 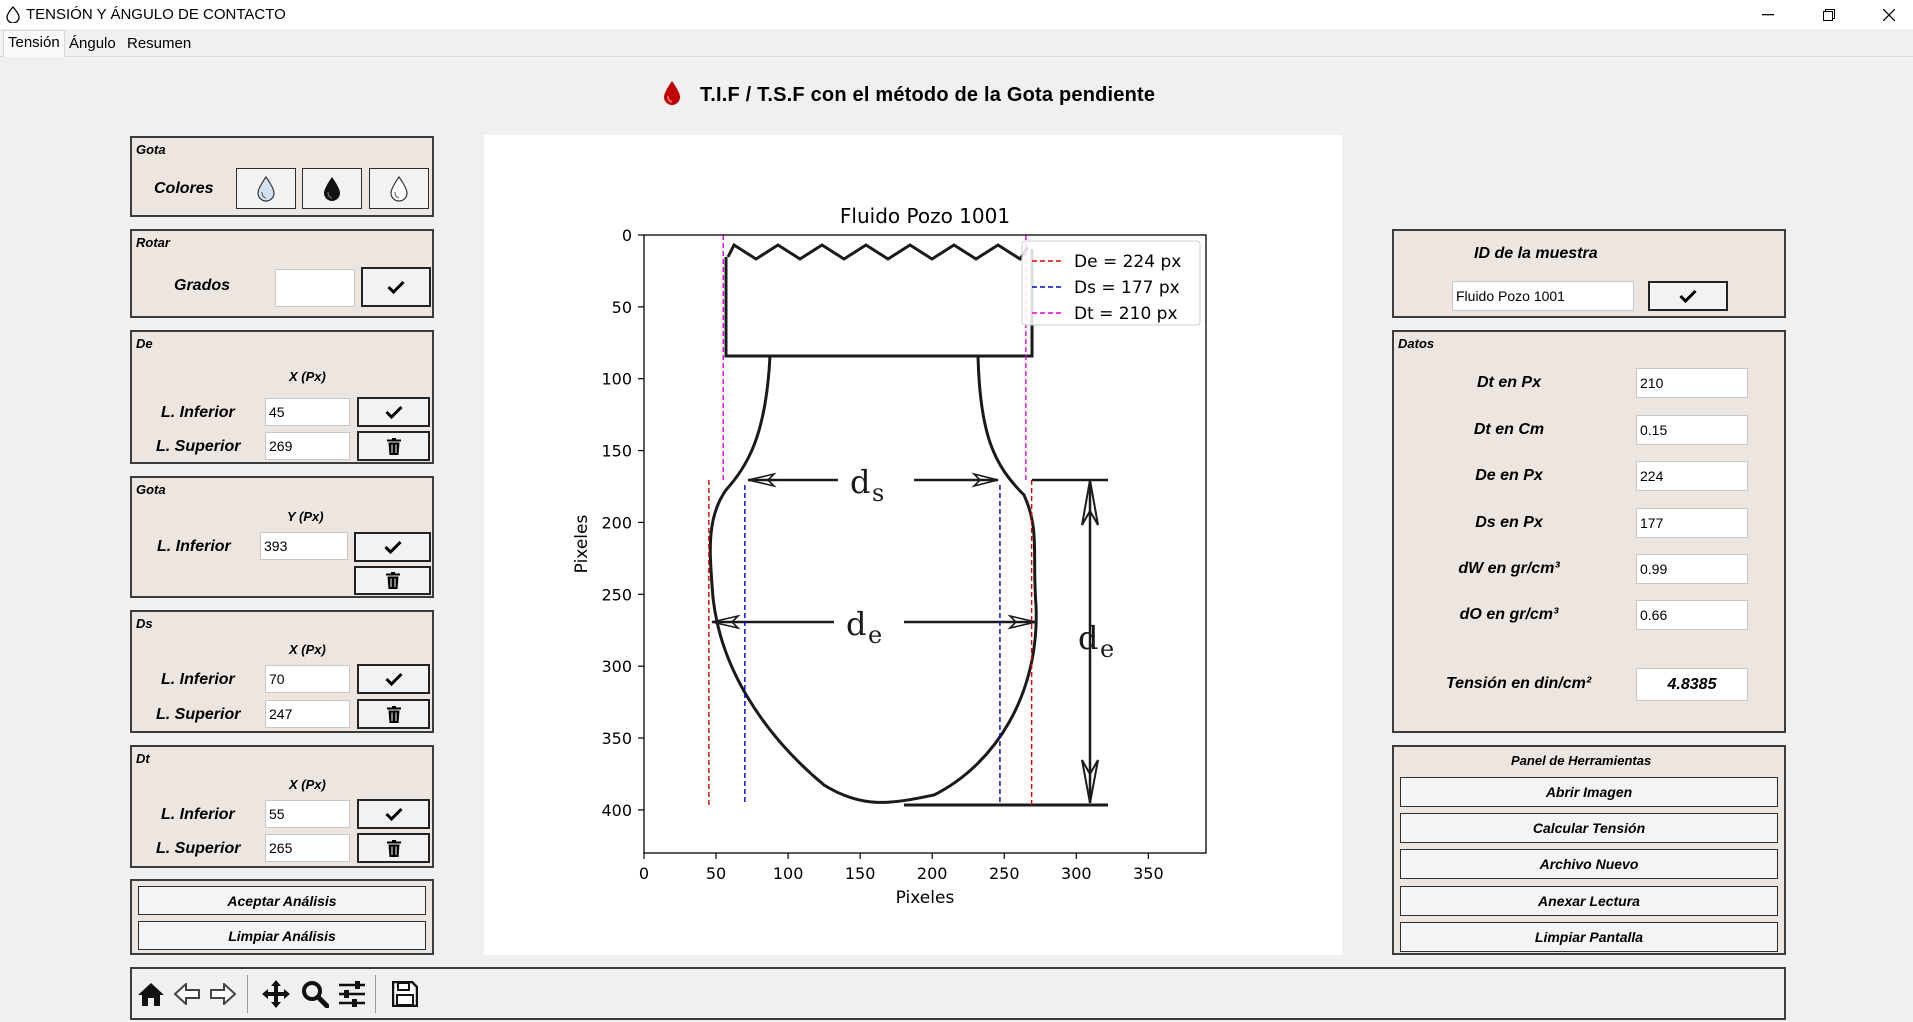 What do you see at coordinates (307, 679) in the screenshot?
I see `ds-inferior-input` at bounding box center [307, 679].